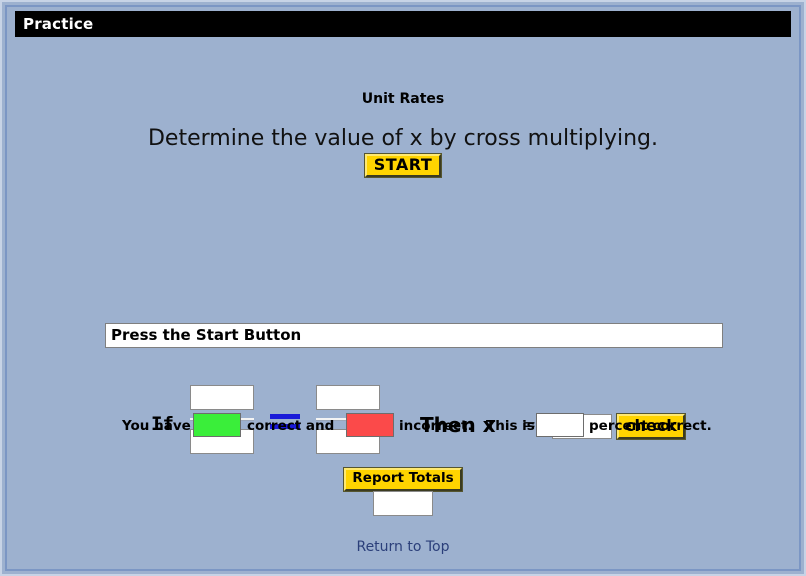 This screenshot has width=806, height=576. I want to click on report-totals-container: Report Totals, so click(403, 479).